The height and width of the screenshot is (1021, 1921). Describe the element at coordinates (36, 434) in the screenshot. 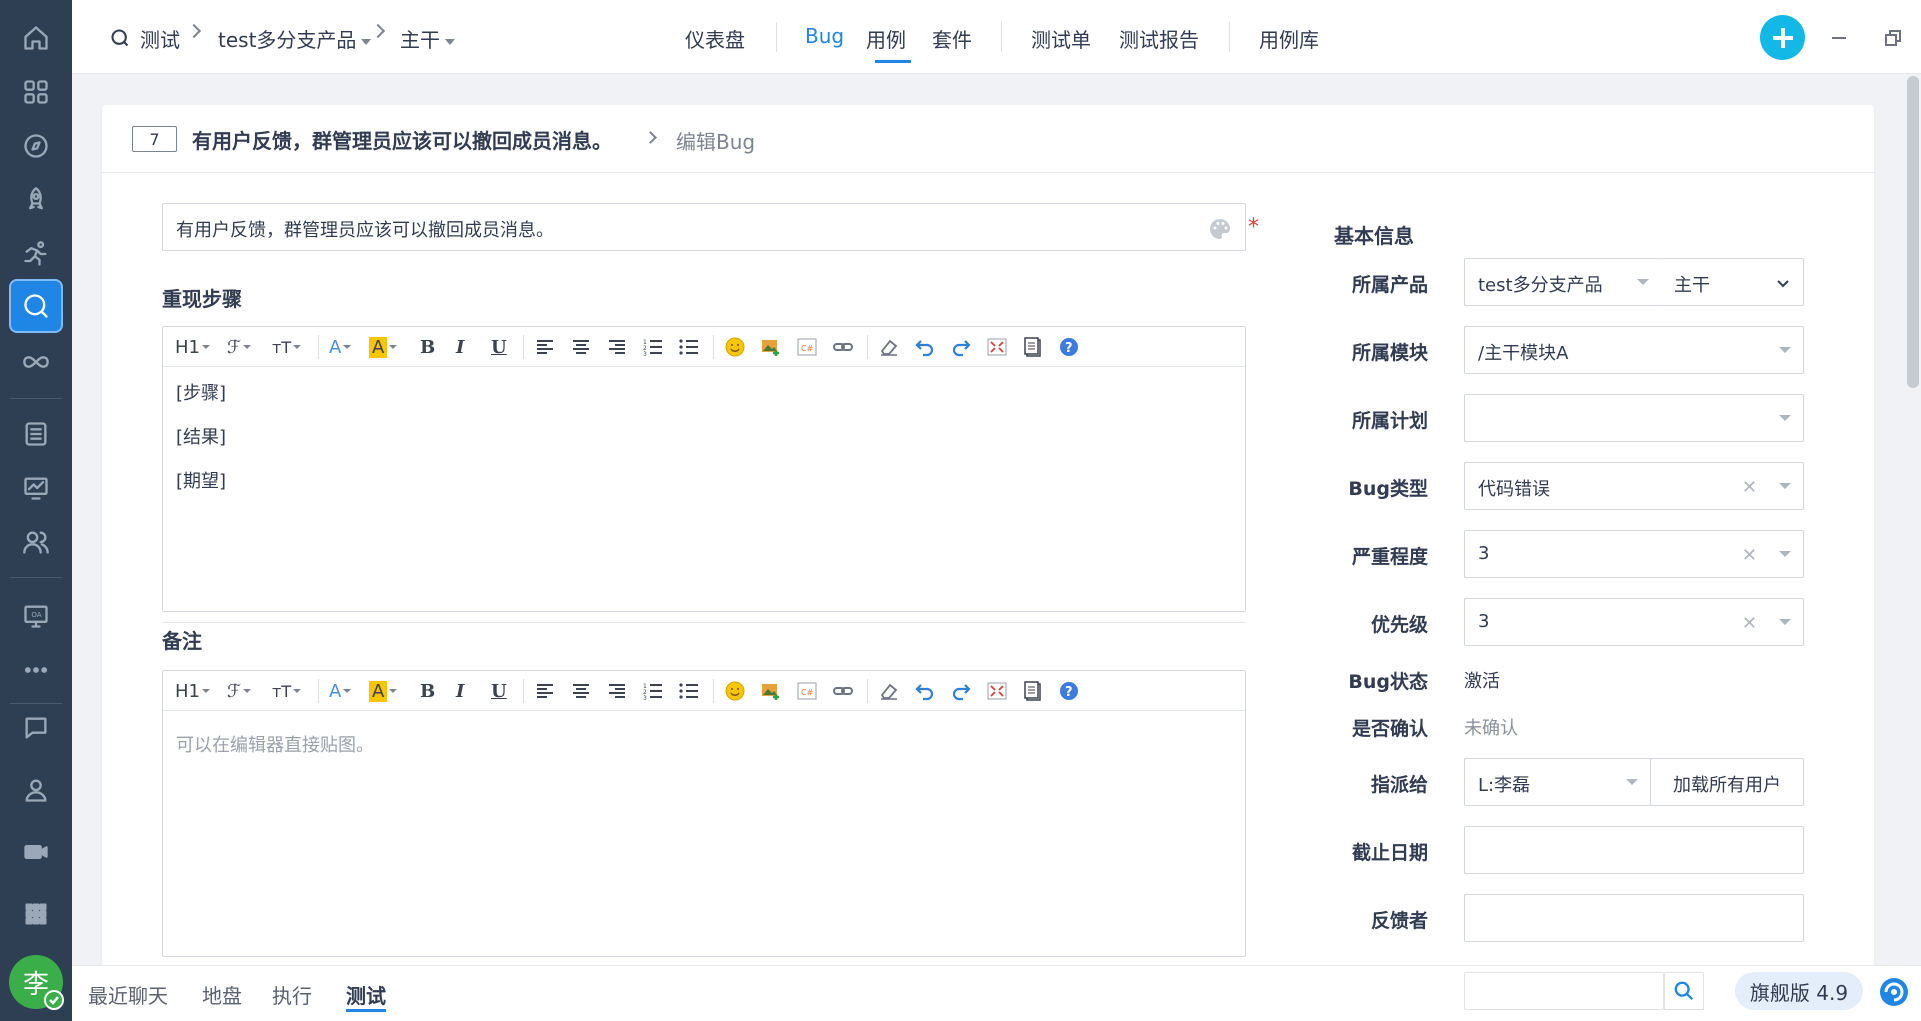

I see `list-icon` at that location.